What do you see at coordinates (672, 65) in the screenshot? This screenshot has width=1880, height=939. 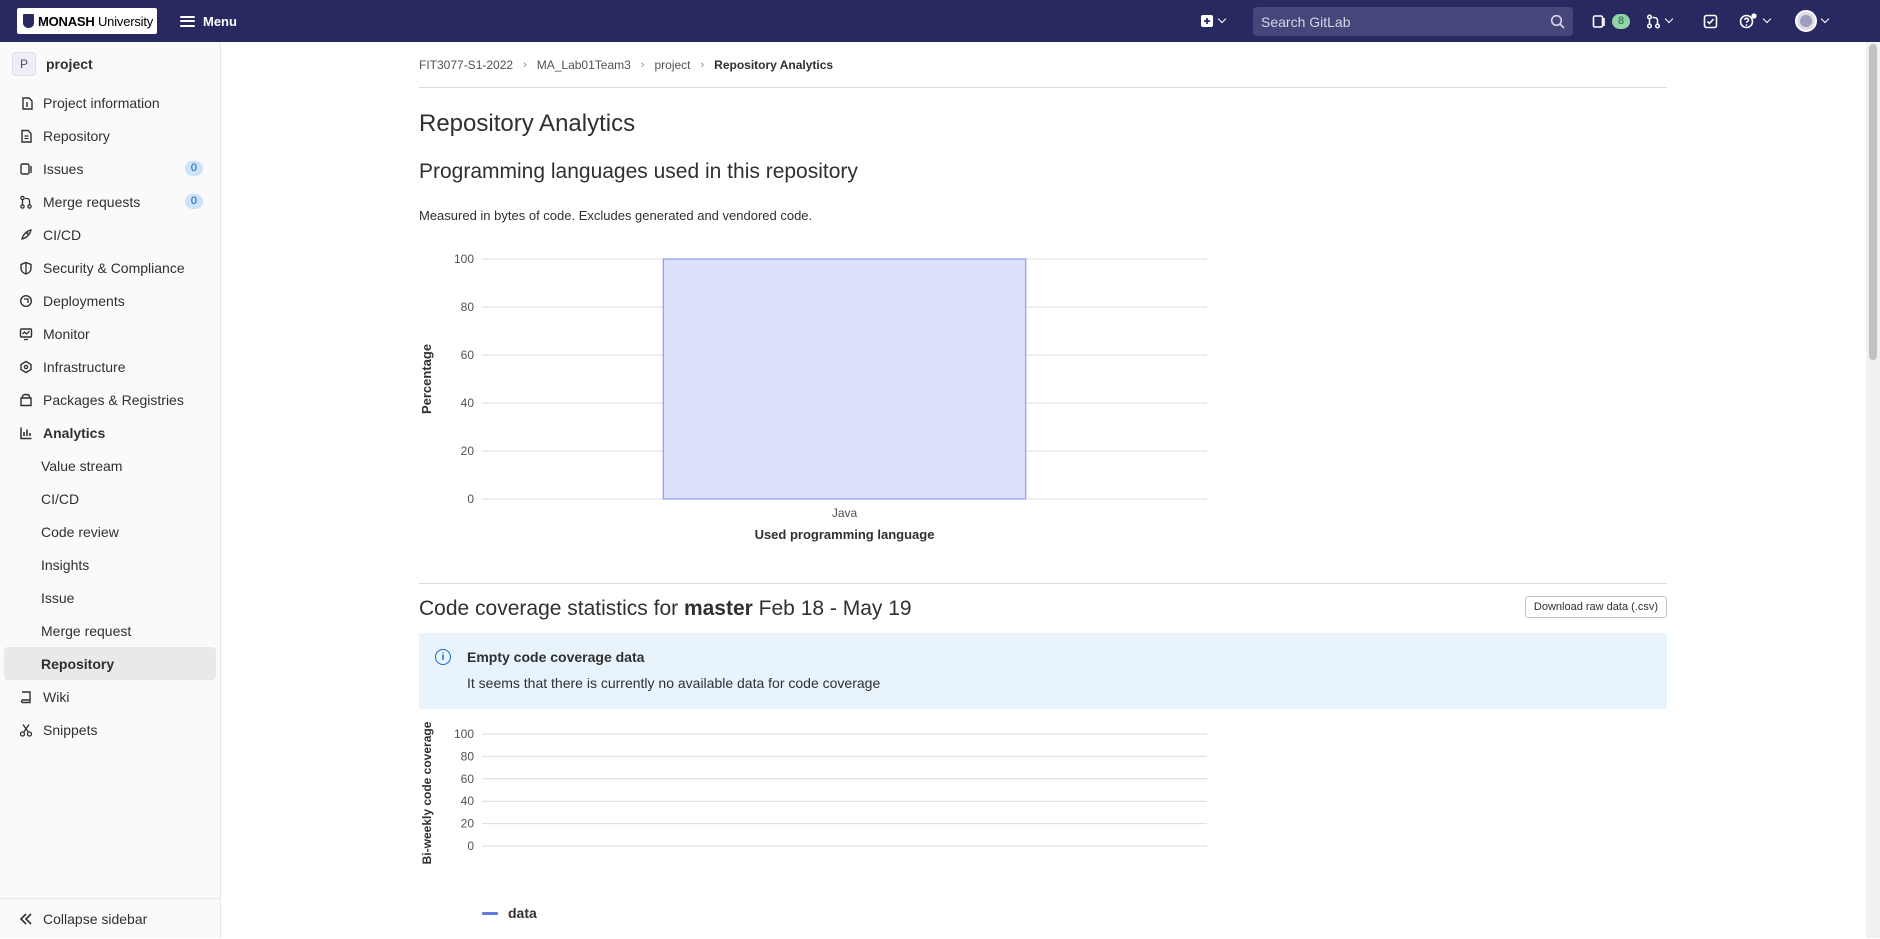 I see `breadcrumb-project: project` at bounding box center [672, 65].